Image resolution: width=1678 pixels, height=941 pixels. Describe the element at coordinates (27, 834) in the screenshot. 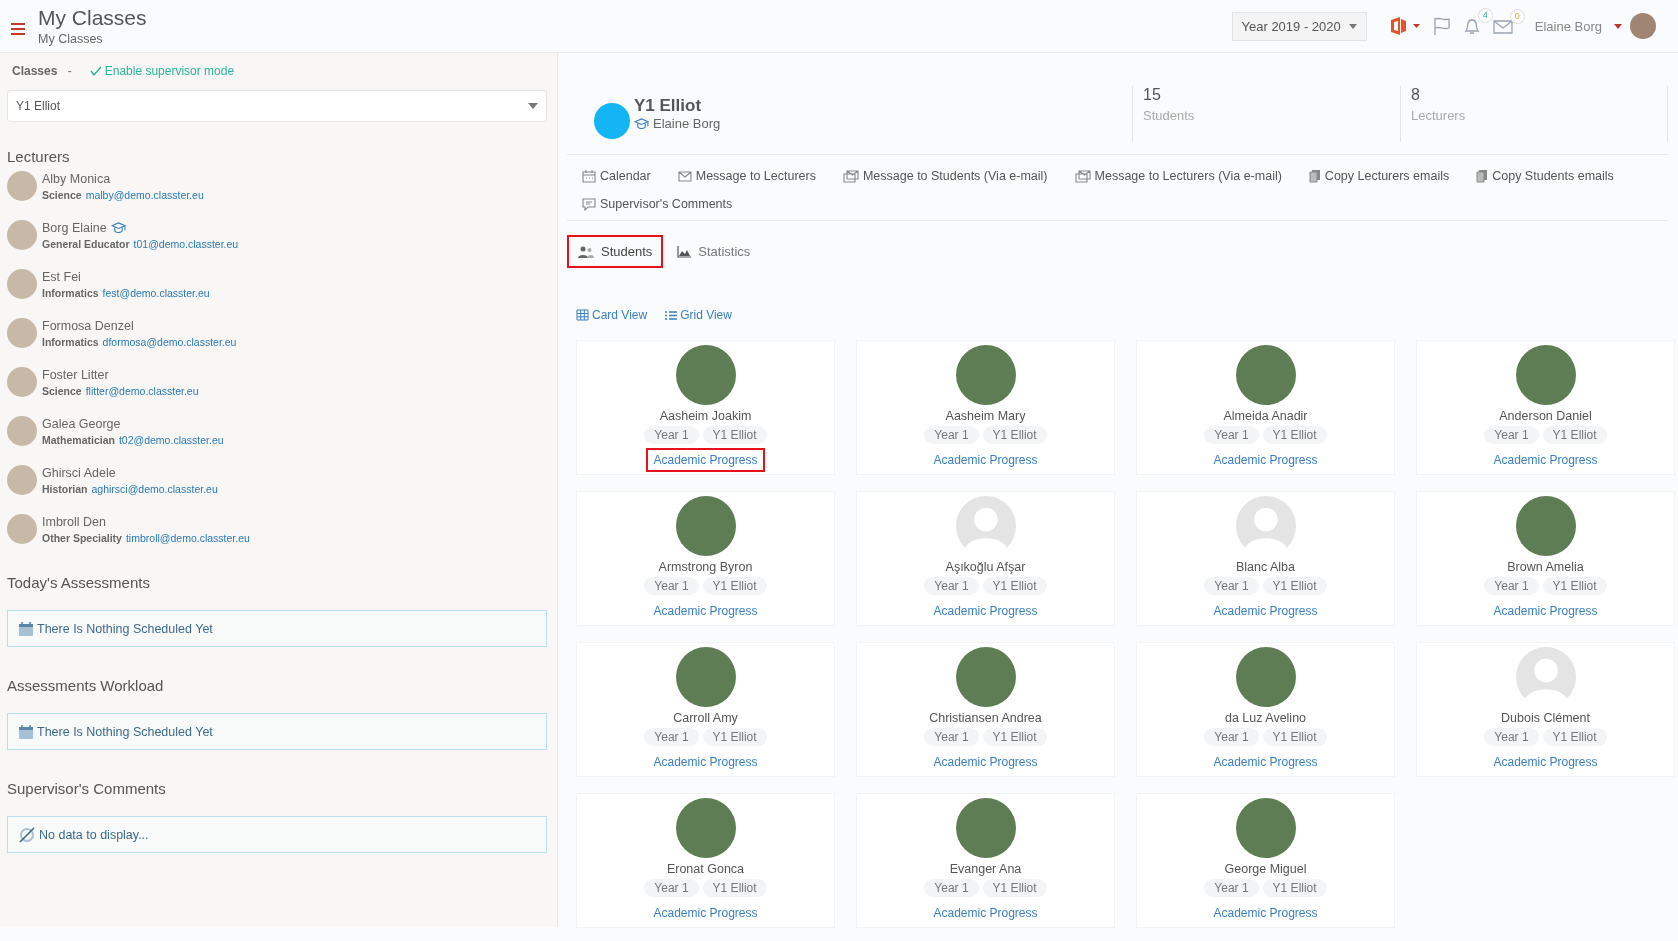

I see `empty-set-icon` at that location.